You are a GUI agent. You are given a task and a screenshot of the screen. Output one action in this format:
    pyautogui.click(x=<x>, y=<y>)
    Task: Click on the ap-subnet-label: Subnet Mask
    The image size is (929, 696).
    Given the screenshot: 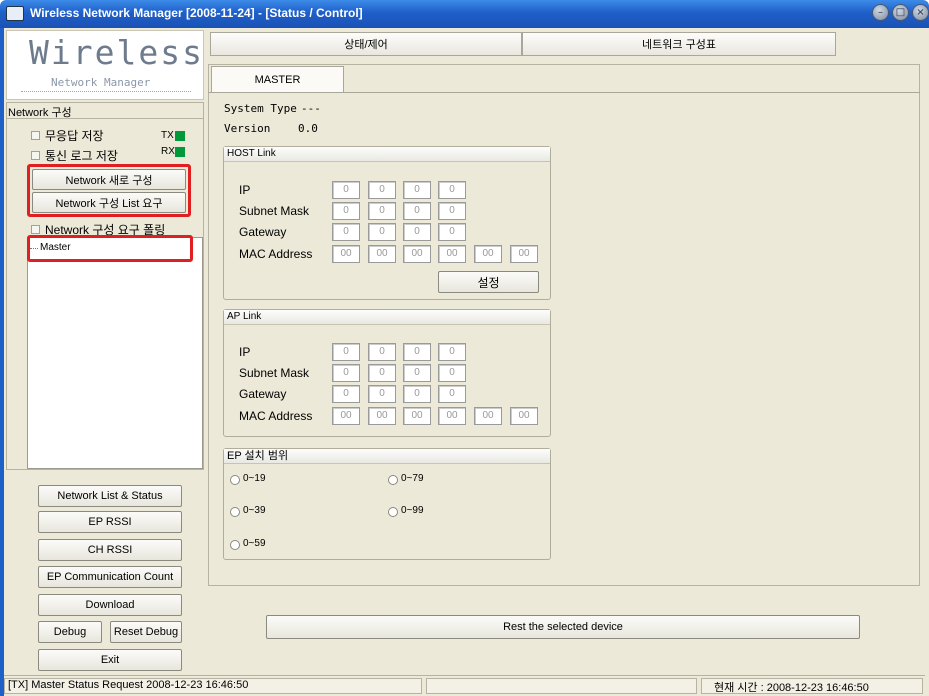 What is the action you would take?
    pyautogui.click(x=274, y=373)
    